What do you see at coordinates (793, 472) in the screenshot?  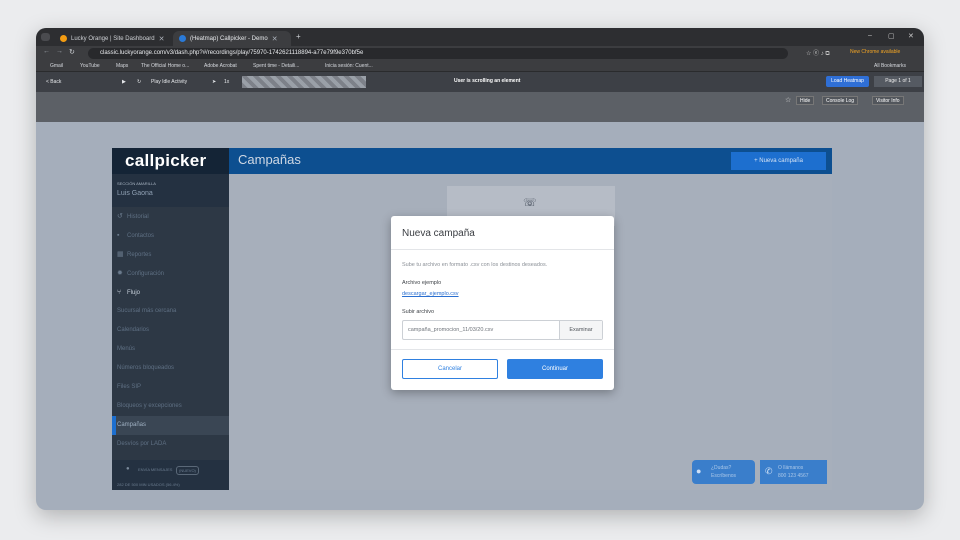 I see `call-us-button: ✆ O llámanos 800 123 4567` at bounding box center [793, 472].